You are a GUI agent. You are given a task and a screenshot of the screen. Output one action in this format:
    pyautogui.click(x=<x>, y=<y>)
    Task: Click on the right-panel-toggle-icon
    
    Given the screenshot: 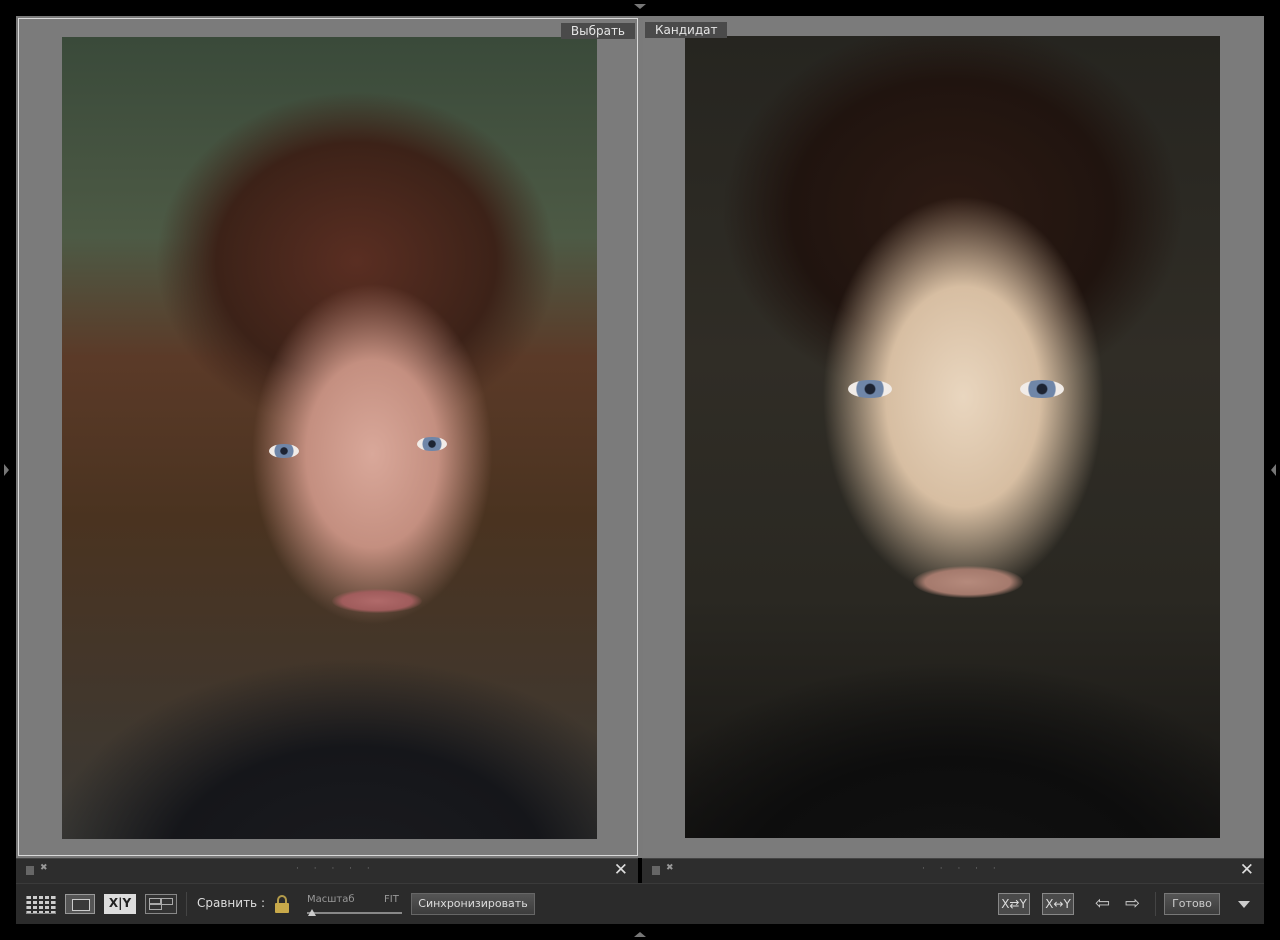 What is the action you would take?
    pyautogui.click(x=1273, y=470)
    